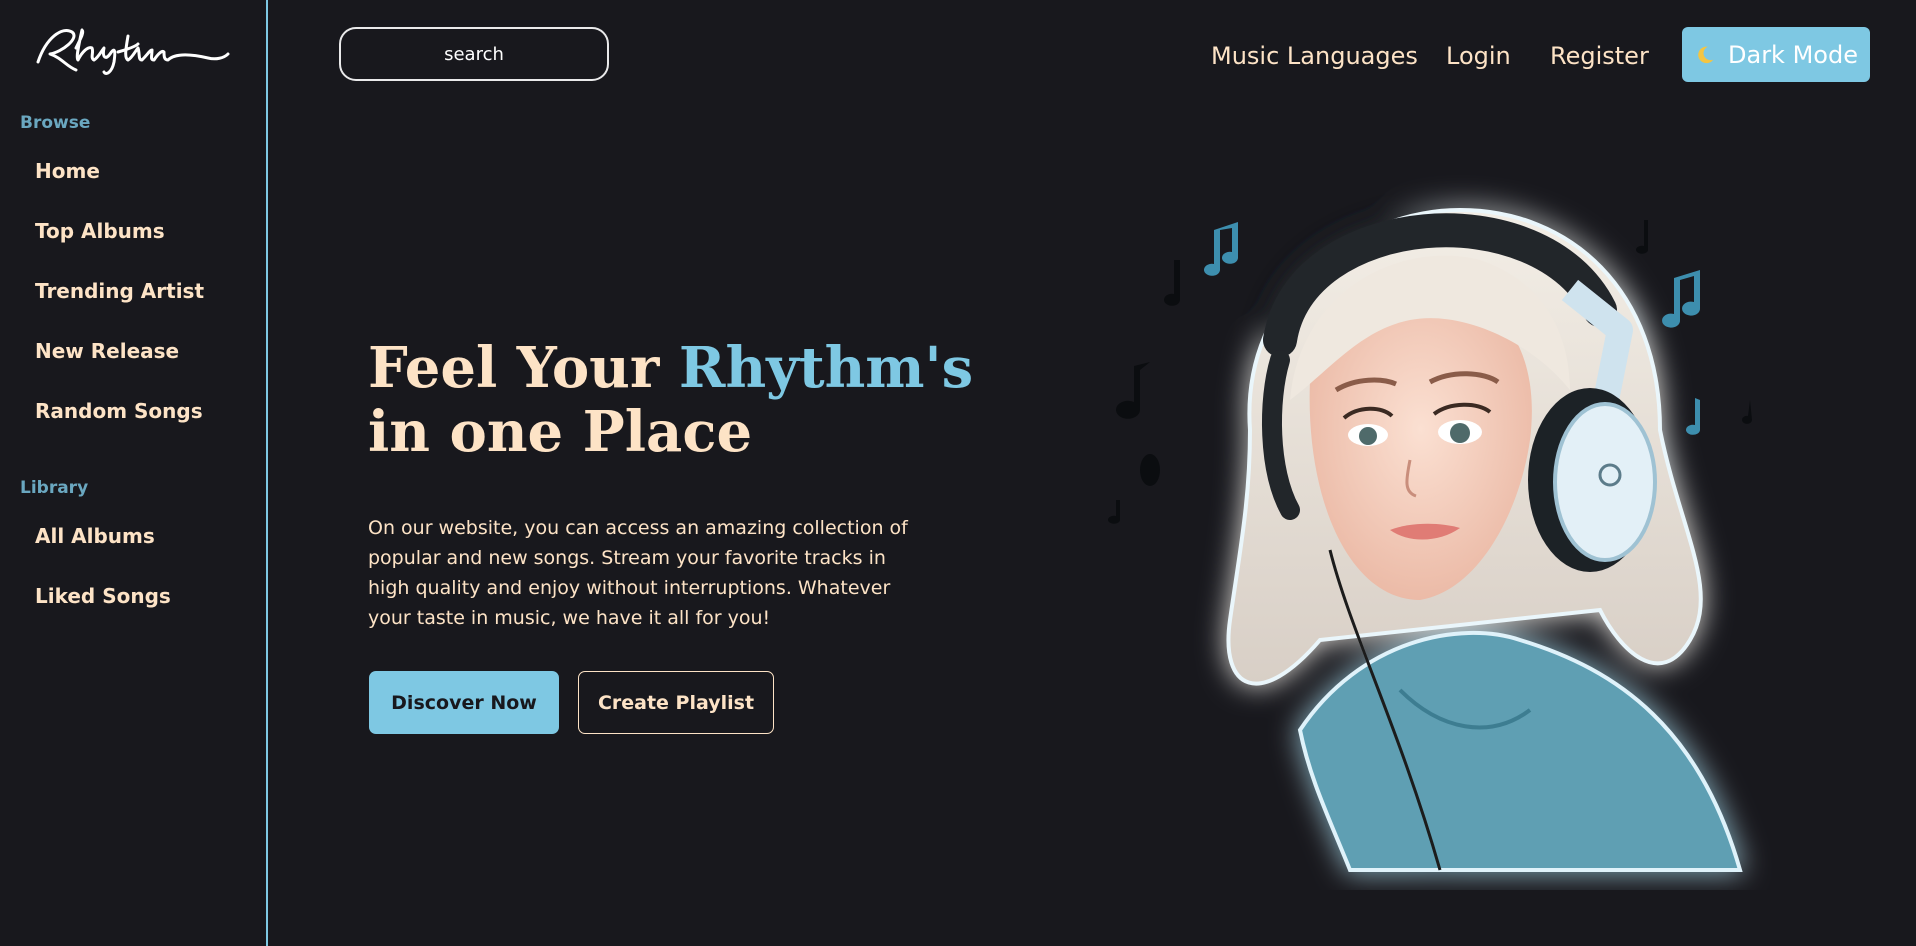 The image size is (1916, 946). What do you see at coordinates (100, 231) in the screenshot?
I see `sidebar-item-top-albums: Top Albums` at bounding box center [100, 231].